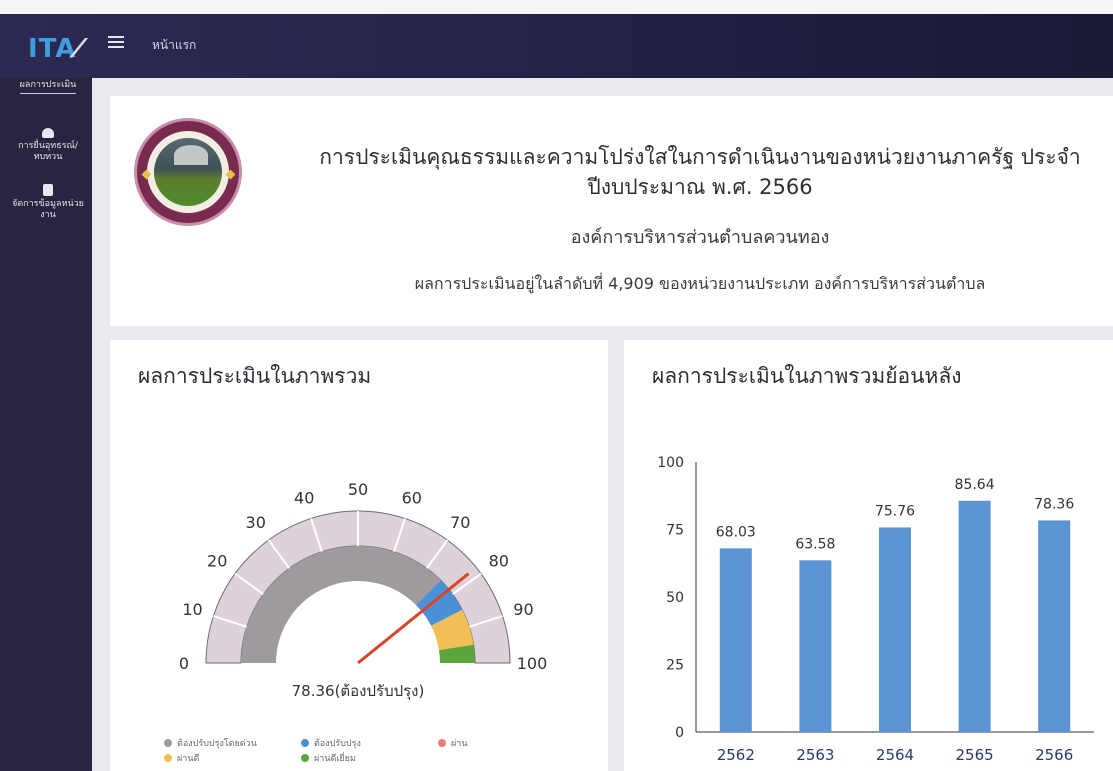 This screenshot has height=771, width=1113. I want to click on gauge-tick-label: 50, so click(358, 489).